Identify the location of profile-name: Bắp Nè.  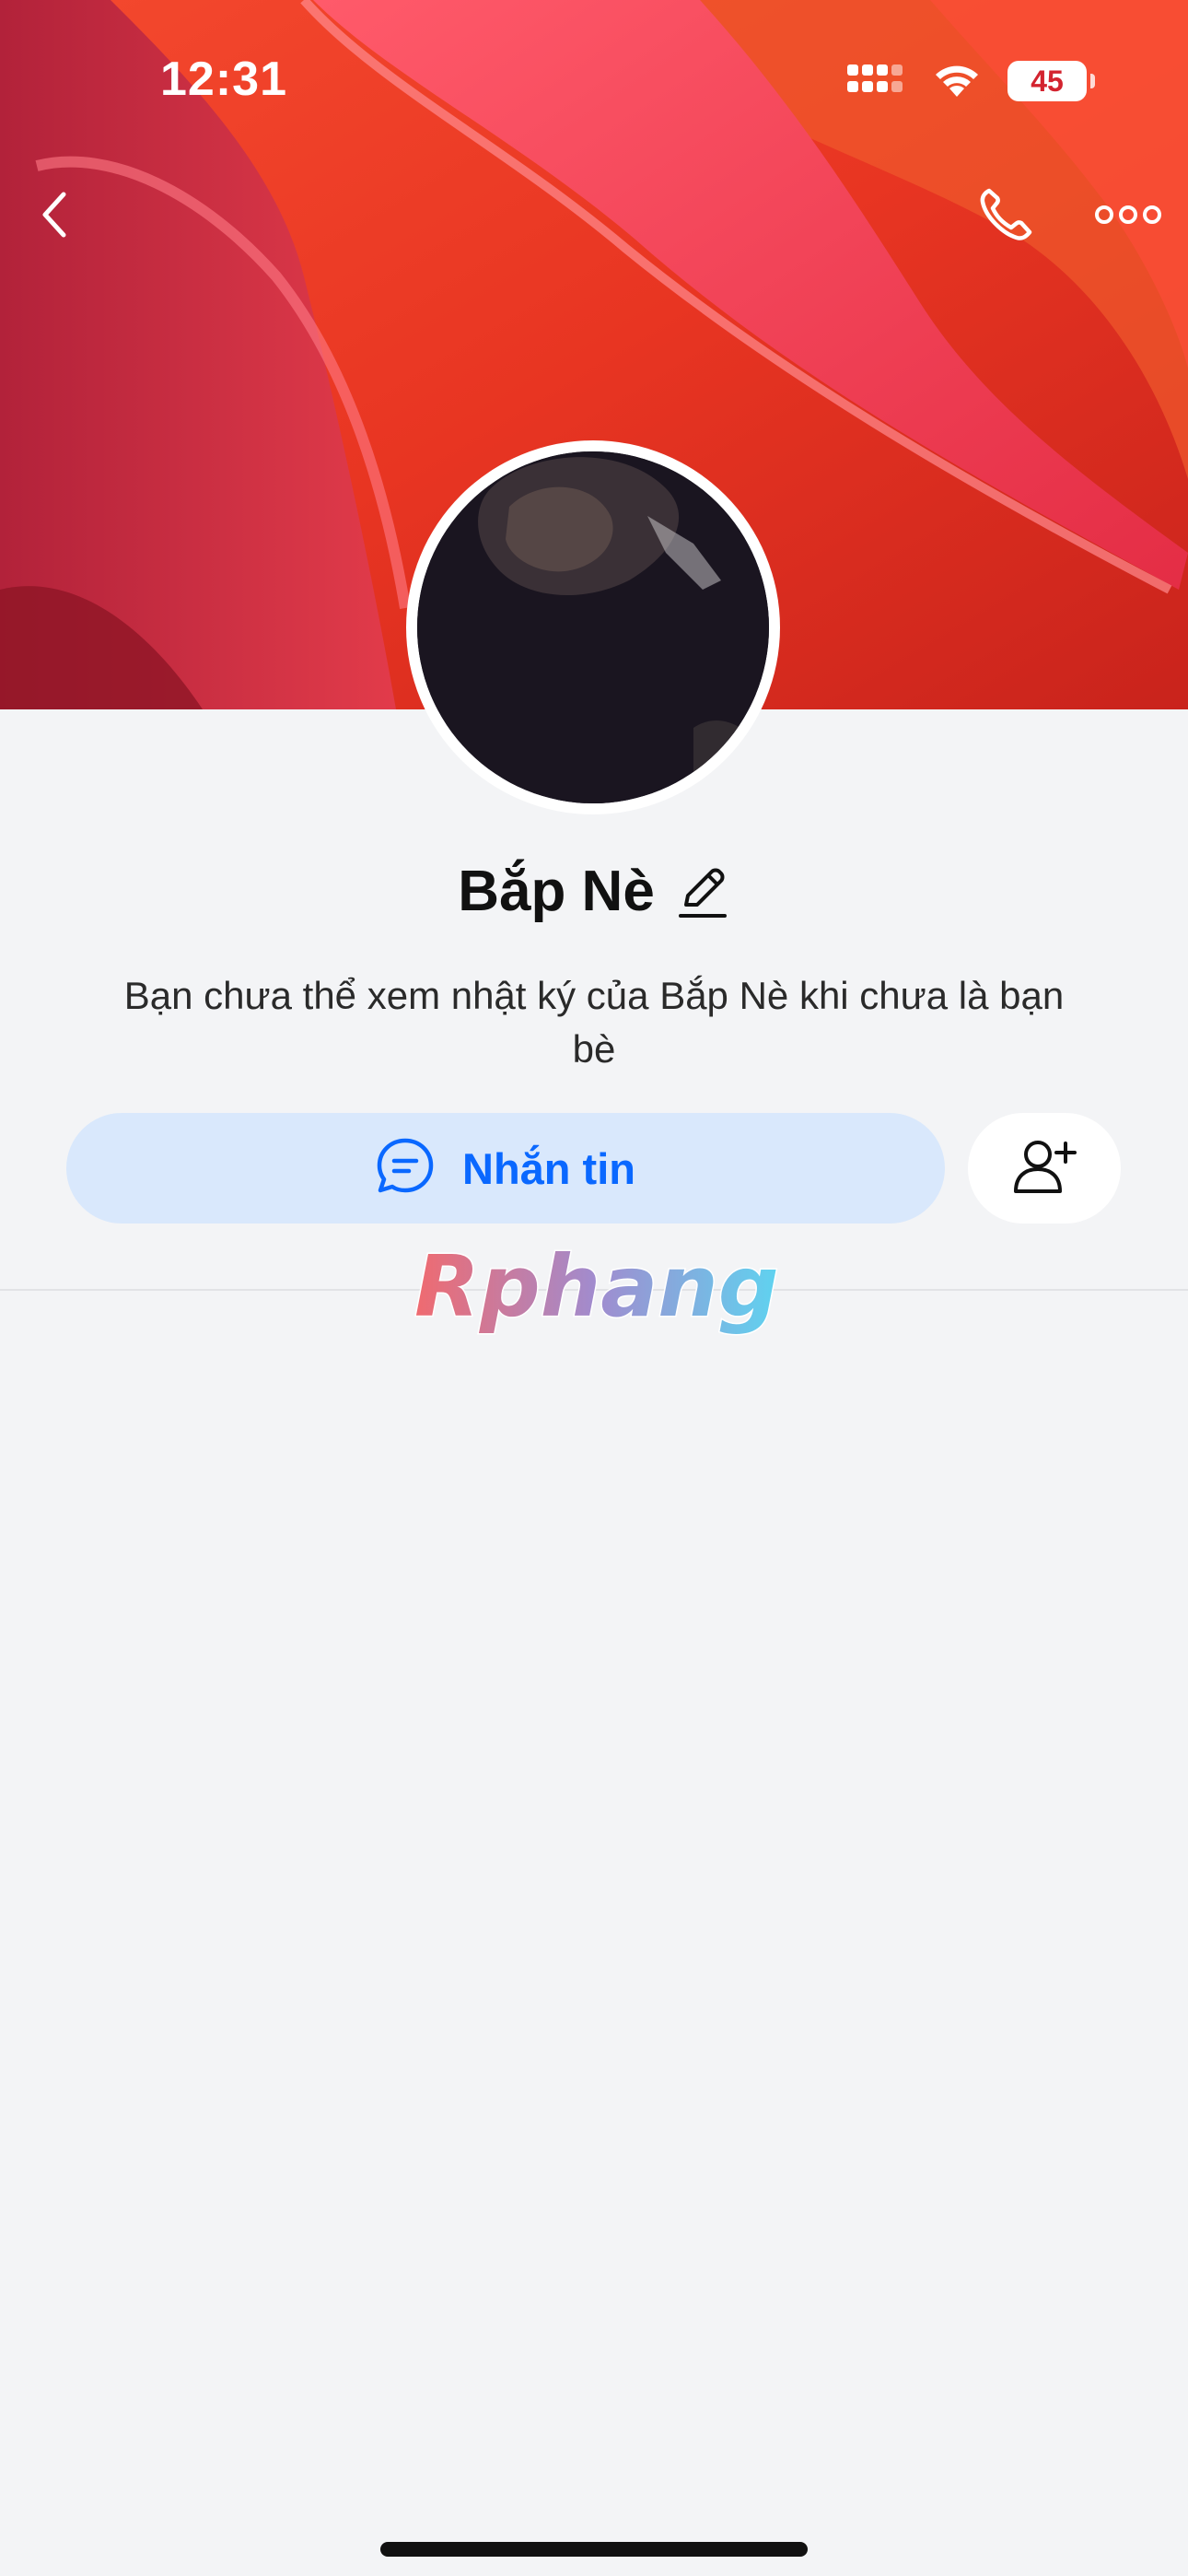
(556, 891).